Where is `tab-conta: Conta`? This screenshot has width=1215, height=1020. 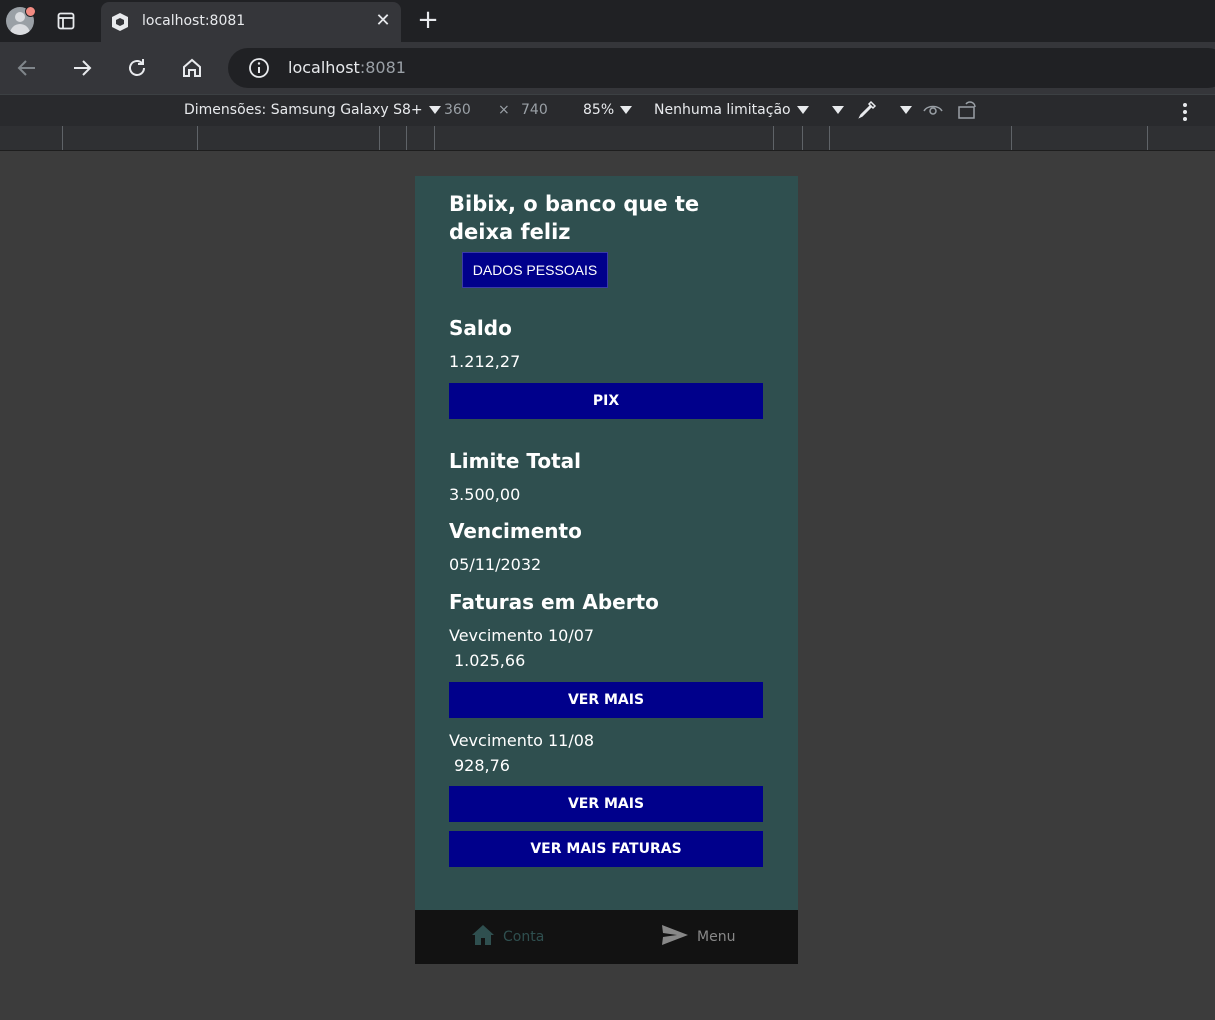
tab-conta: Conta is located at coordinates (507, 937).